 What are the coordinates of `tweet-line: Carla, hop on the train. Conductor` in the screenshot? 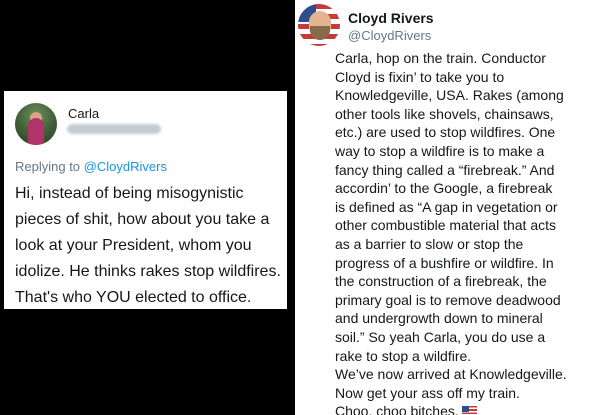 It's located at (440, 58).